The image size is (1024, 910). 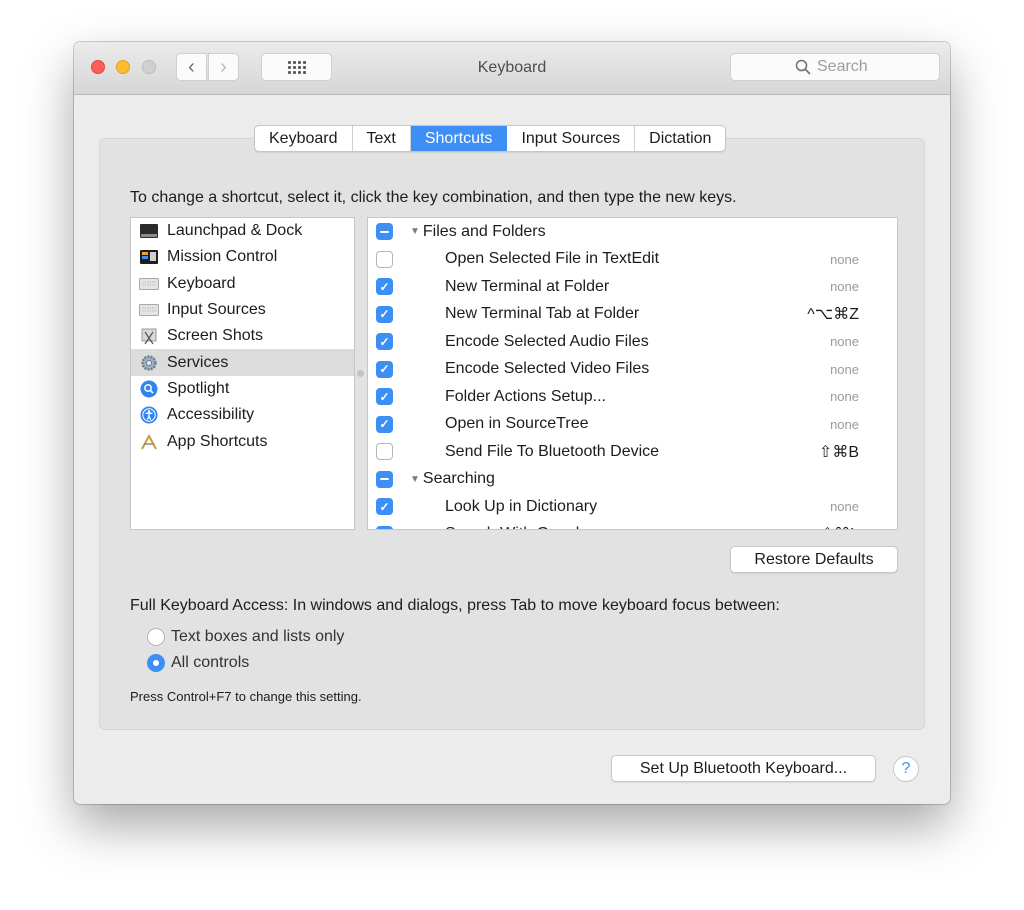 What do you see at coordinates (149, 284) in the screenshot?
I see `keyboard-icon` at bounding box center [149, 284].